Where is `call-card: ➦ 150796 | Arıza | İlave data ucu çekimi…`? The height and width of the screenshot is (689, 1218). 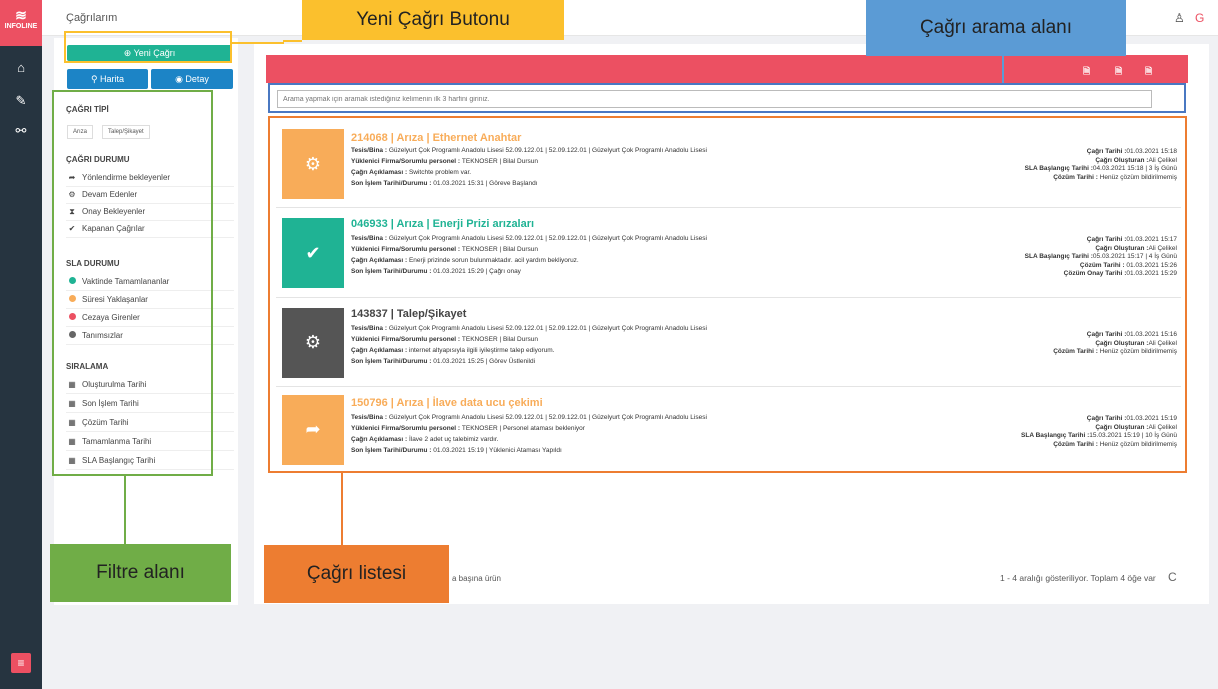 call-card: ➦ 150796 | Arıza | İlave data ucu çekimi… is located at coordinates (728, 429).